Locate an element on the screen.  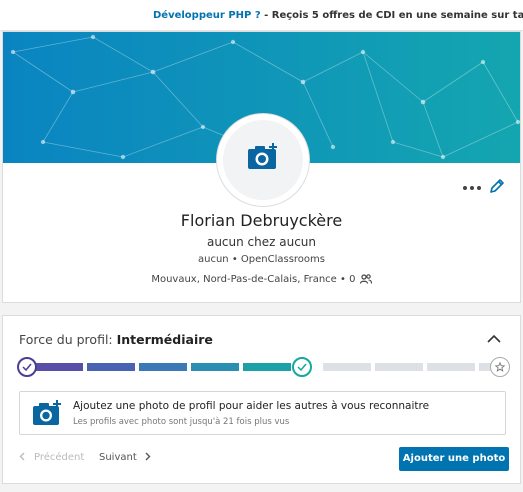
location-text: Mouvaux, Nord-Pas-de-Calais, France • 0 is located at coordinates (253, 279).